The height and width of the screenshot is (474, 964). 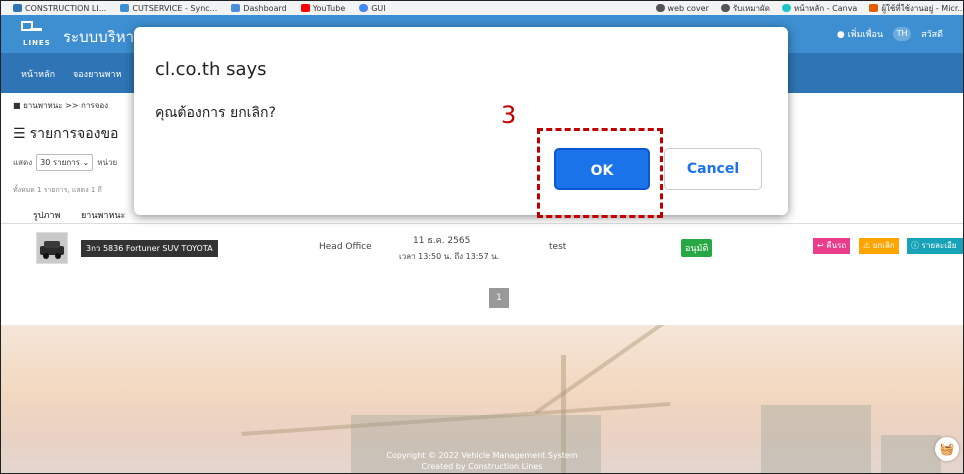 I want to click on google-icon, so click(x=364, y=8).